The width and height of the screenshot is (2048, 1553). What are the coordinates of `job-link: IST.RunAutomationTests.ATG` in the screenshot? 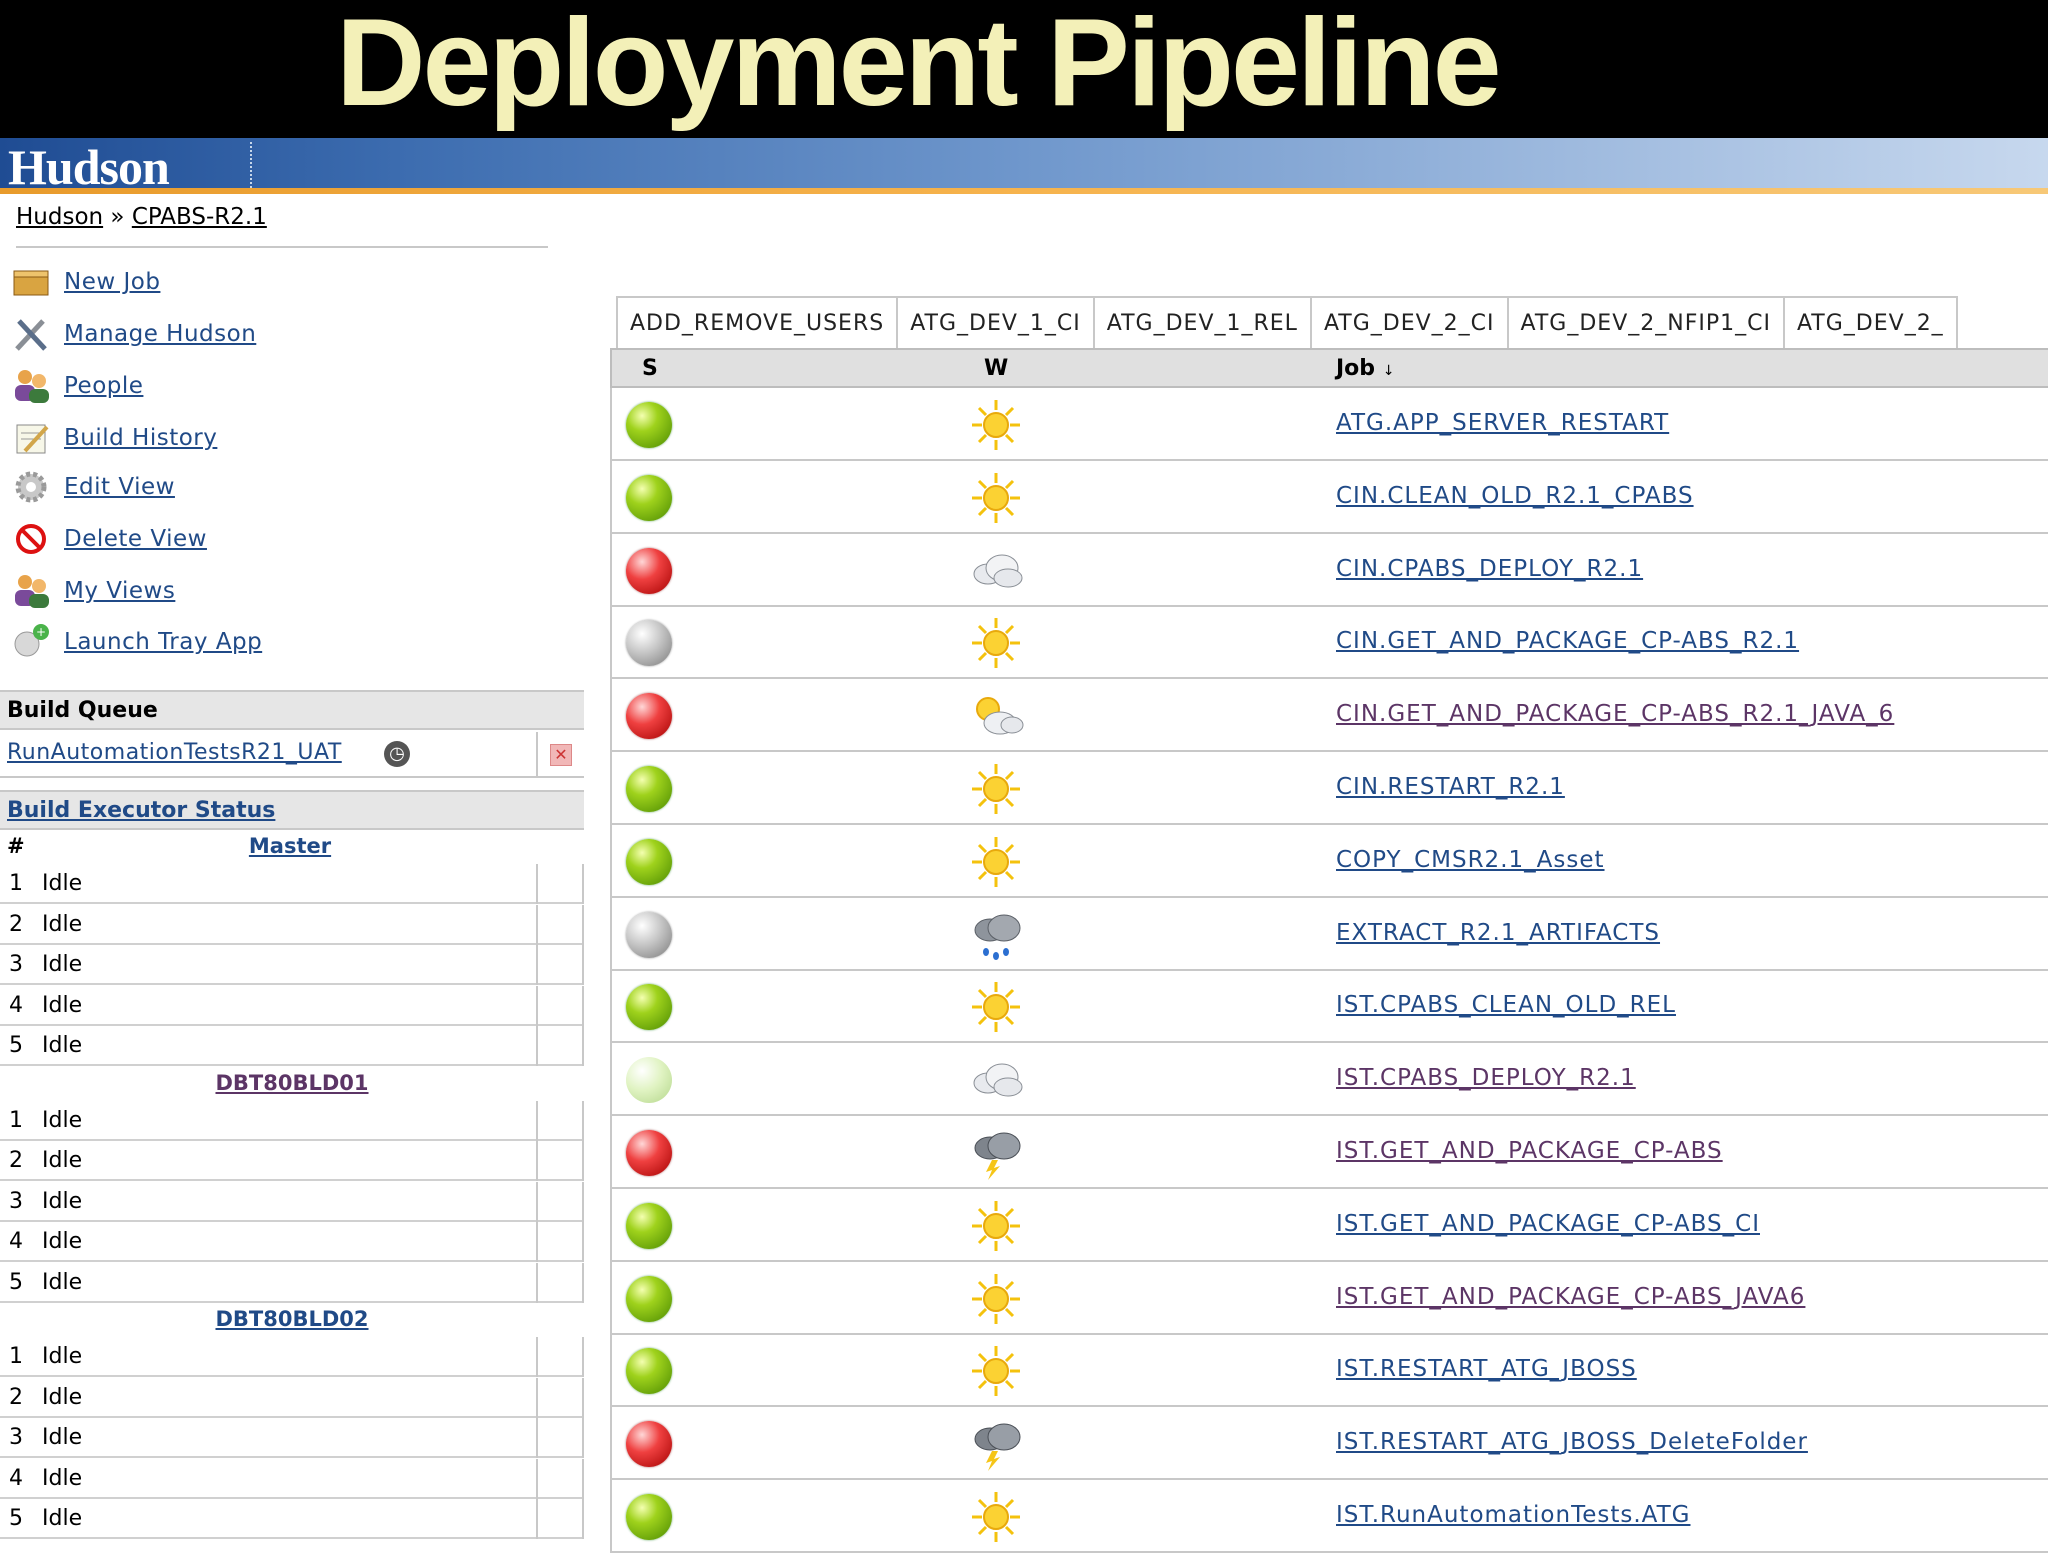 It's located at (1513, 1515).